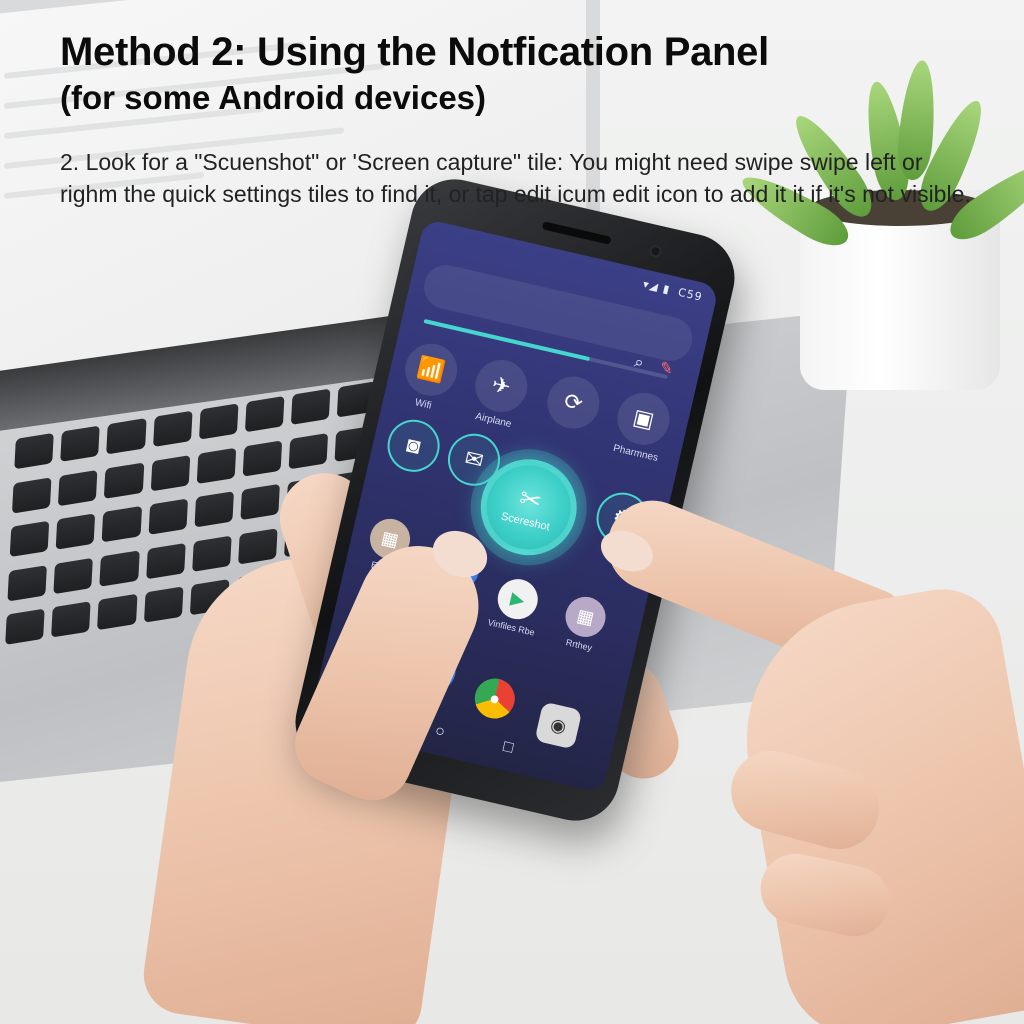 The width and height of the screenshot is (1024, 1024). Describe the element at coordinates (440, 732) in the screenshot. I see `home-button: ○` at that location.